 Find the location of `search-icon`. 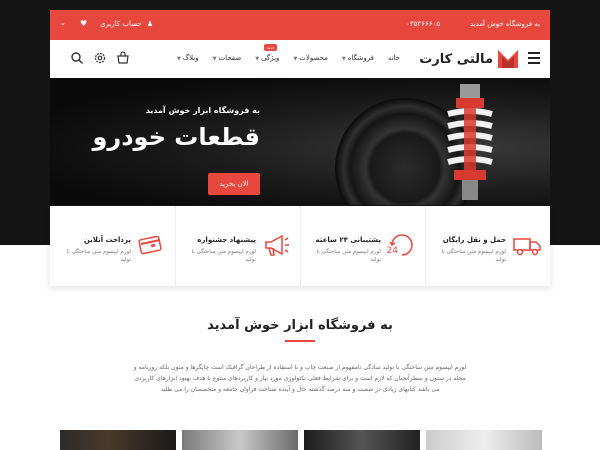

search-icon is located at coordinates (77, 58).